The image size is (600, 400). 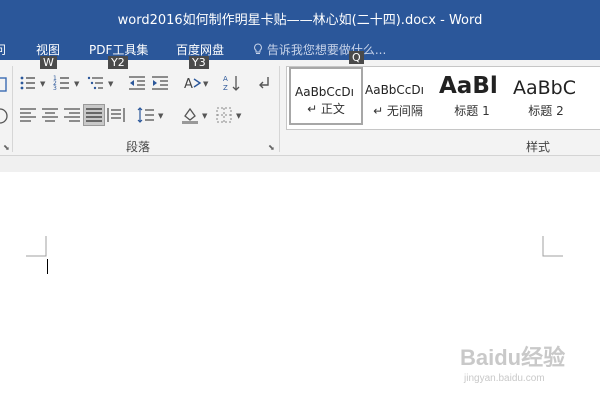 I want to click on watermark-logo: Baidu经验 jingyan.baidu.com, so click(x=520, y=360).